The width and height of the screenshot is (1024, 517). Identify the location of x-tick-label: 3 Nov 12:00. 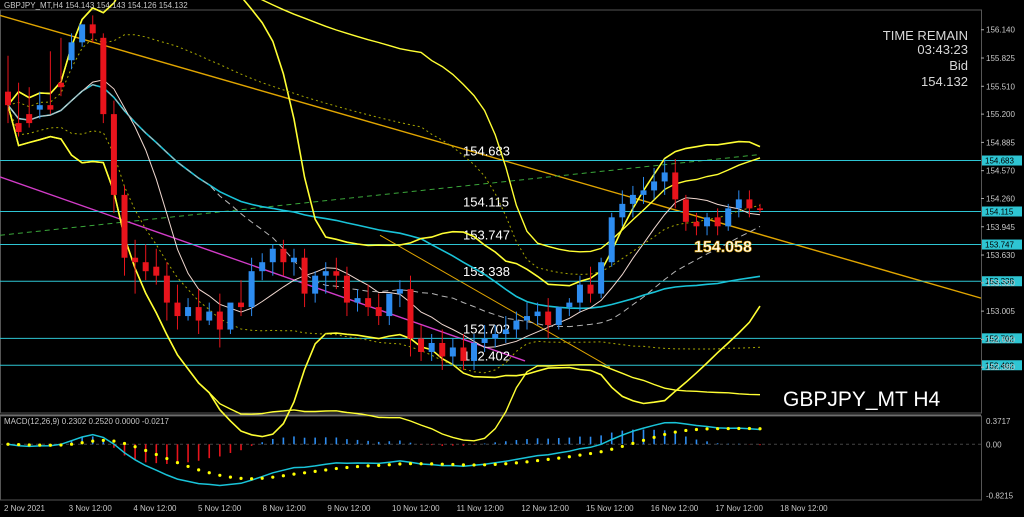
(91, 508).